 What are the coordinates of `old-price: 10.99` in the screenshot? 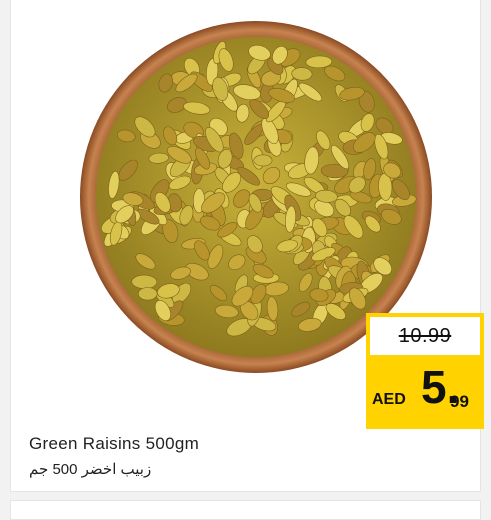 It's located at (425, 335).